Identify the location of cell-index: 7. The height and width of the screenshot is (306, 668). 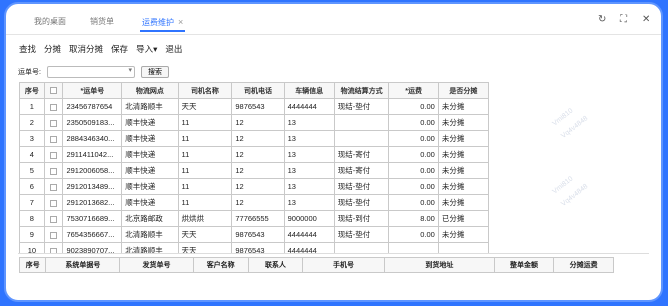
(32, 202).